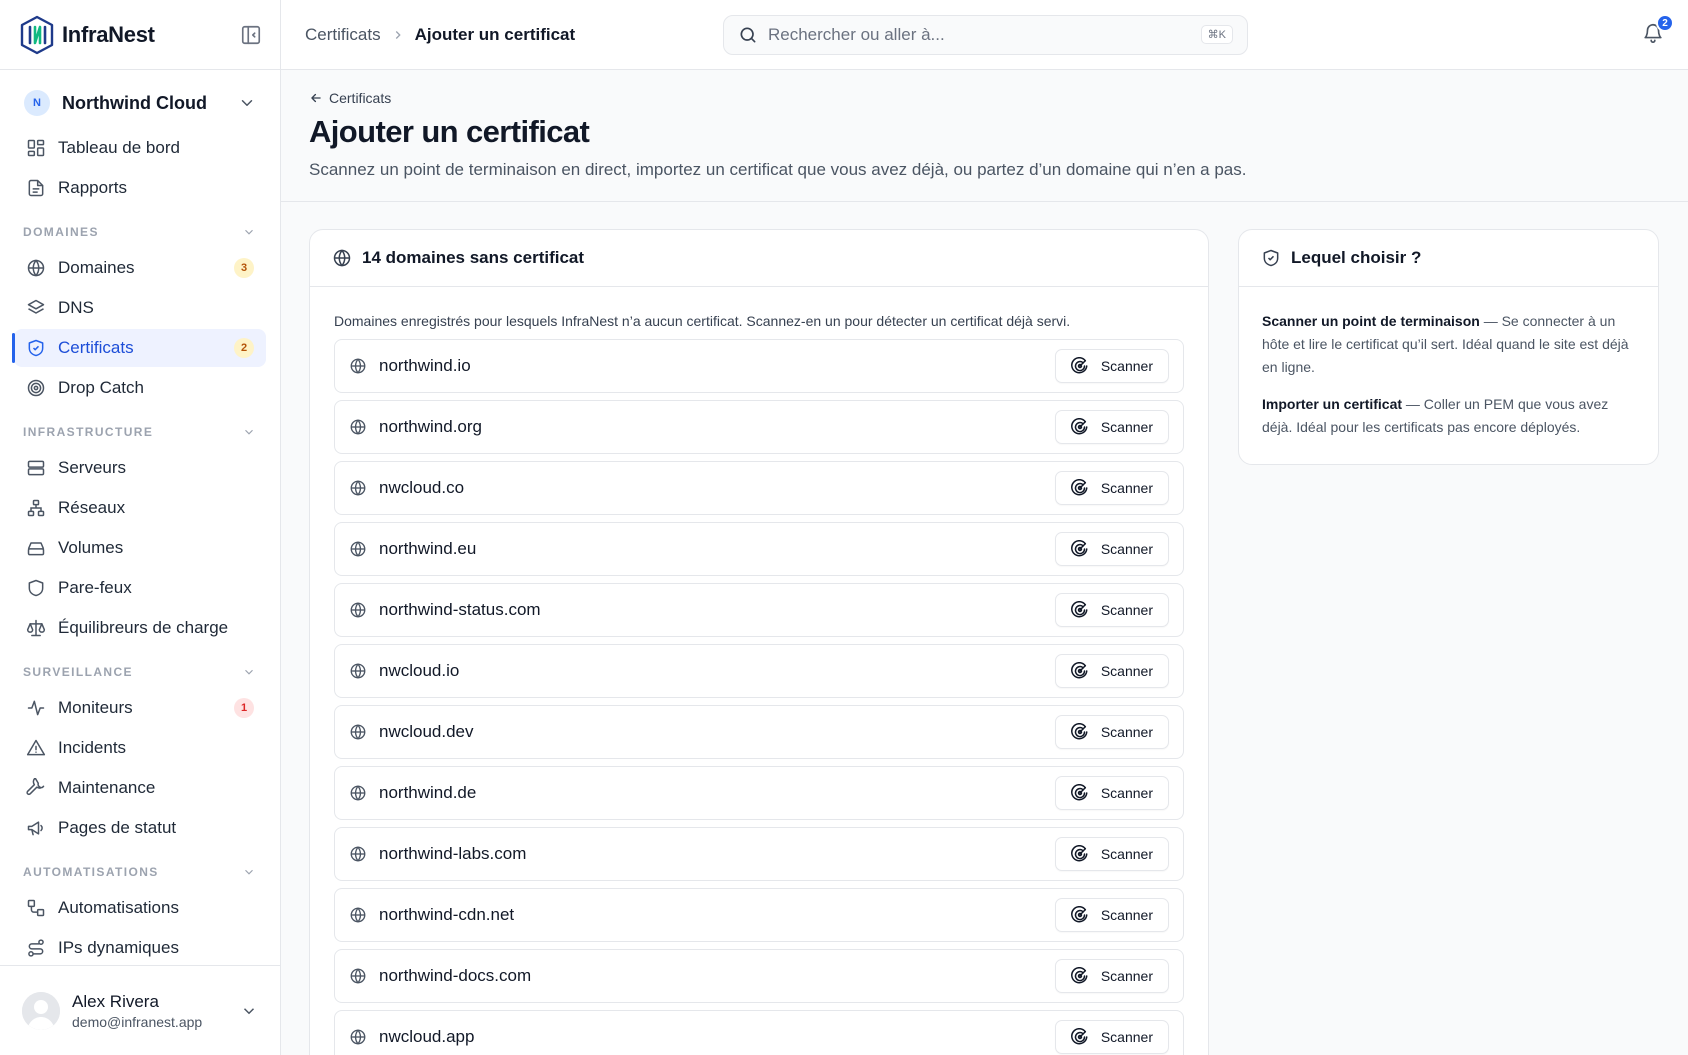 The image size is (1688, 1055). Describe the element at coordinates (140, 748) in the screenshot. I see `sidebar-item-incidents: Incidents` at that location.